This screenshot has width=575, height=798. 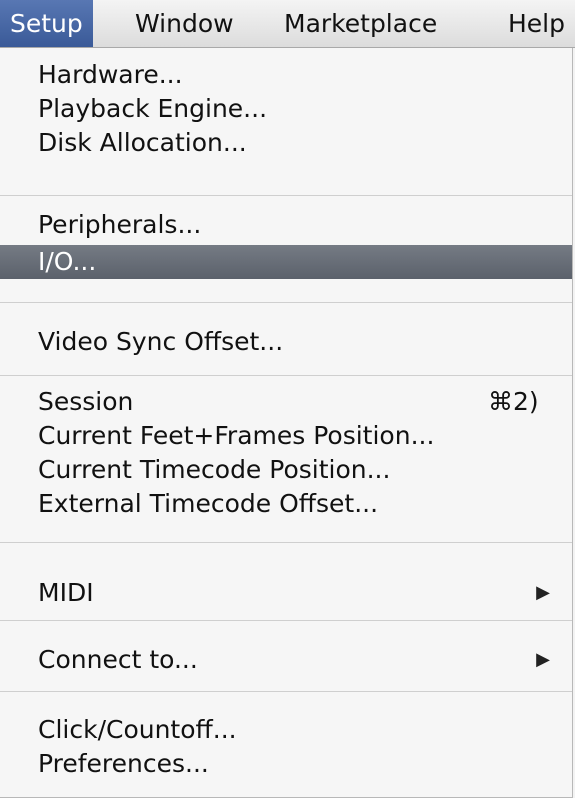 What do you see at coordinates (86, 401) in the screenshot?
I see `menu-item-label: Session` at bounding box center [86, 401].